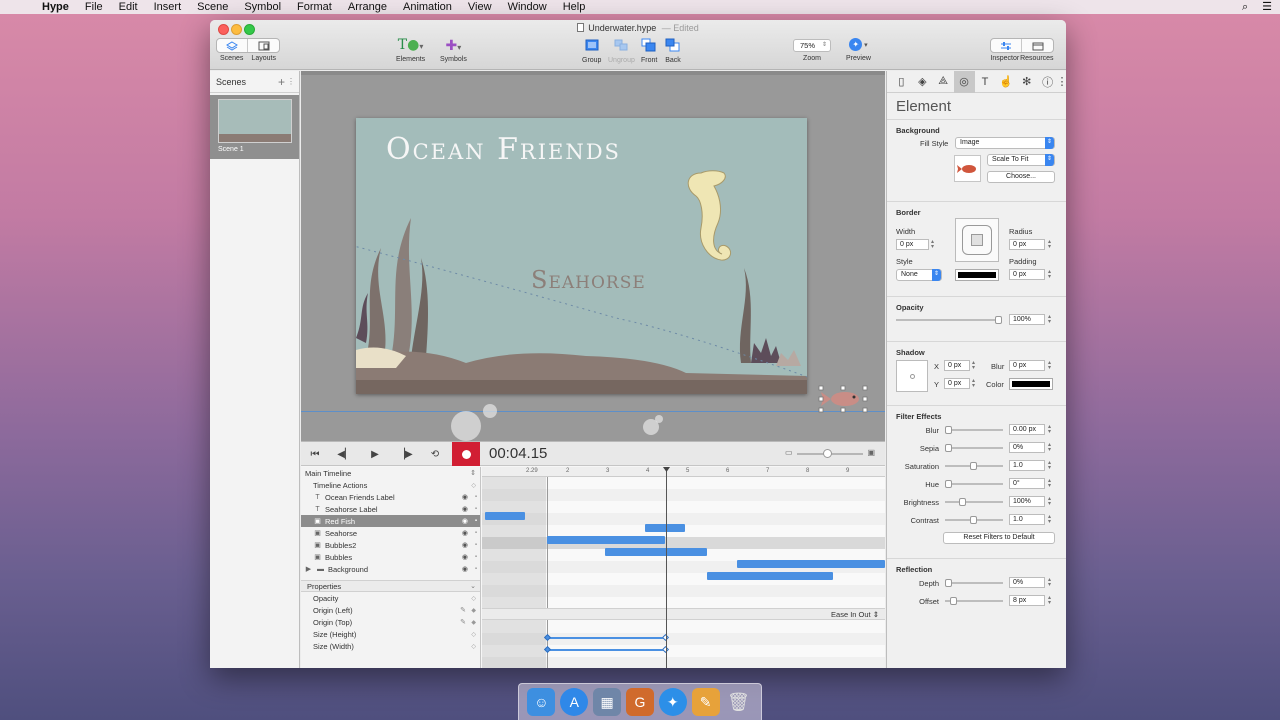  I want to click on filter-blur-slider, so click(974, 430).